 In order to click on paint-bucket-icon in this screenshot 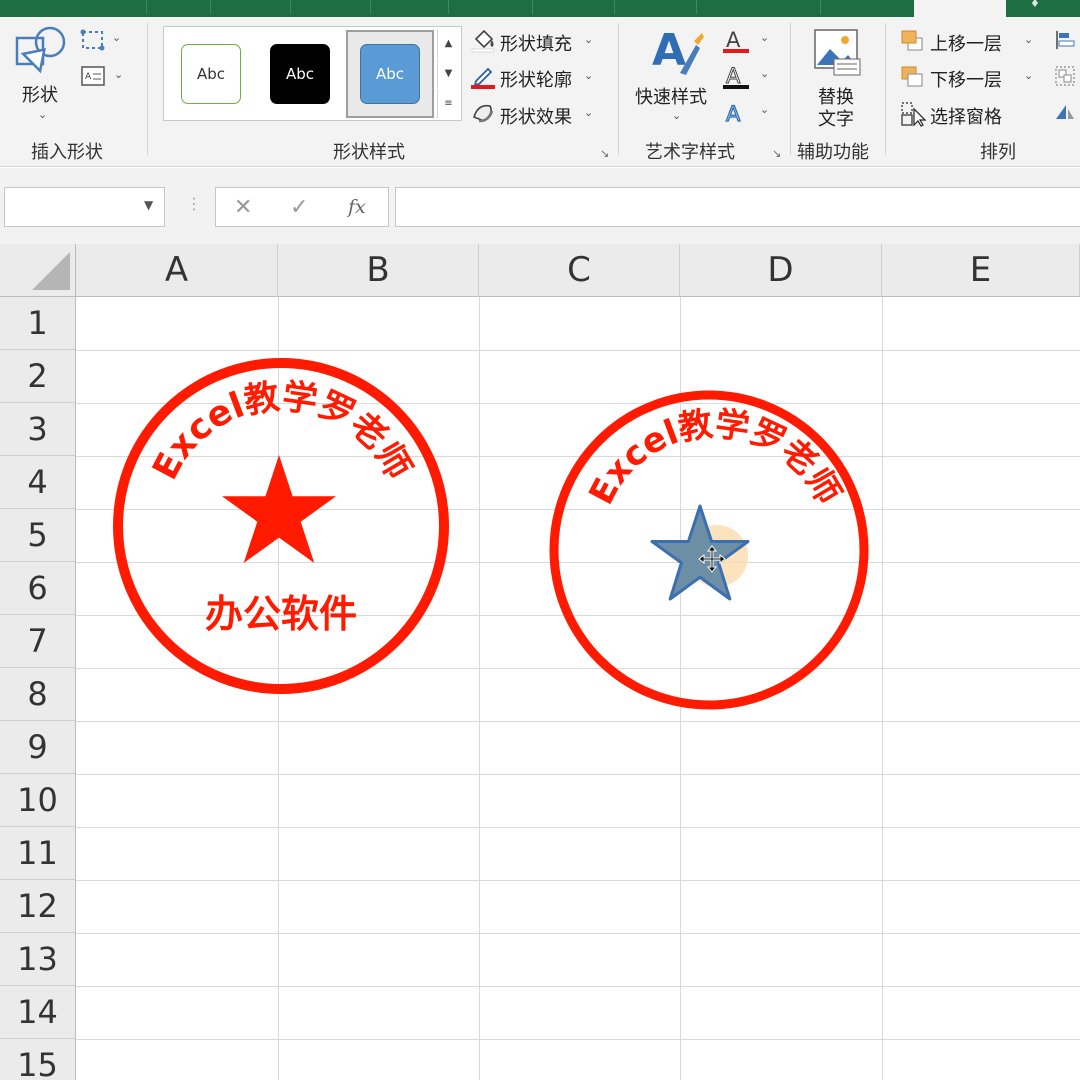, I will do `click(483, 40)`.